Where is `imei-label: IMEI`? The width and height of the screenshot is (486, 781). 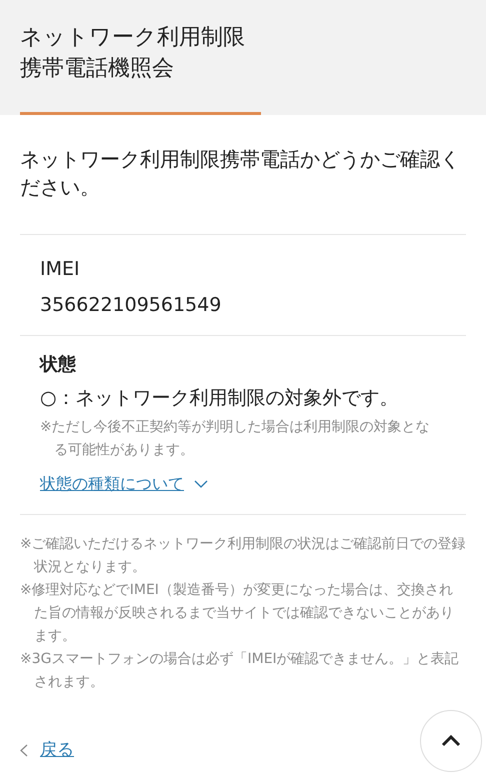
imei-label: IMEI is located at coordinates (60, 269).